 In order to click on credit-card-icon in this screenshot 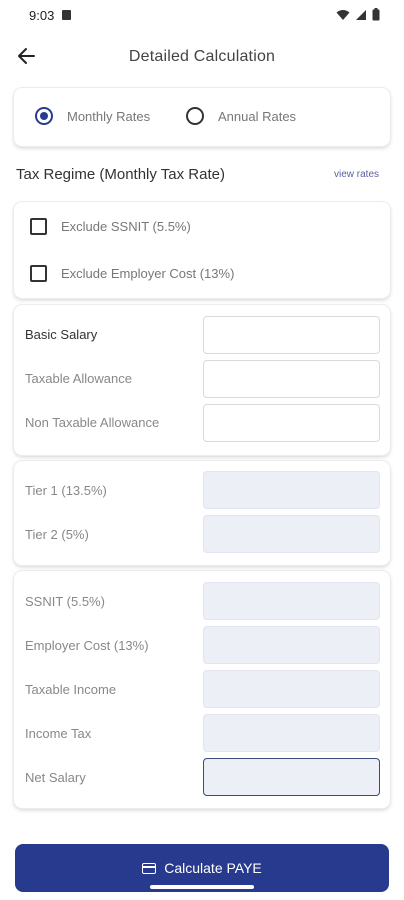, I will do `click(149, 868)`.